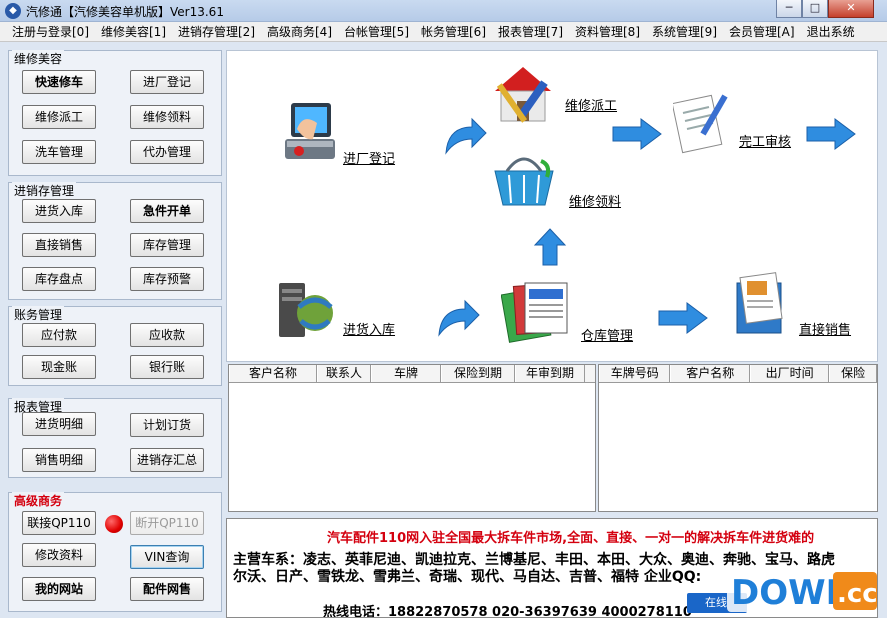 Image resolution: width=887 pixels, height=618 pixels. Describe the element at coordinates (595, 200) in the screenshot. I see `repair-parts-link: 维修领料` at that location.